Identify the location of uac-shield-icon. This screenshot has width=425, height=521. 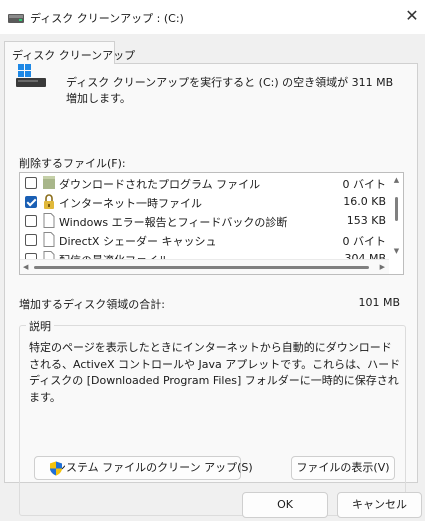
(56, 468).